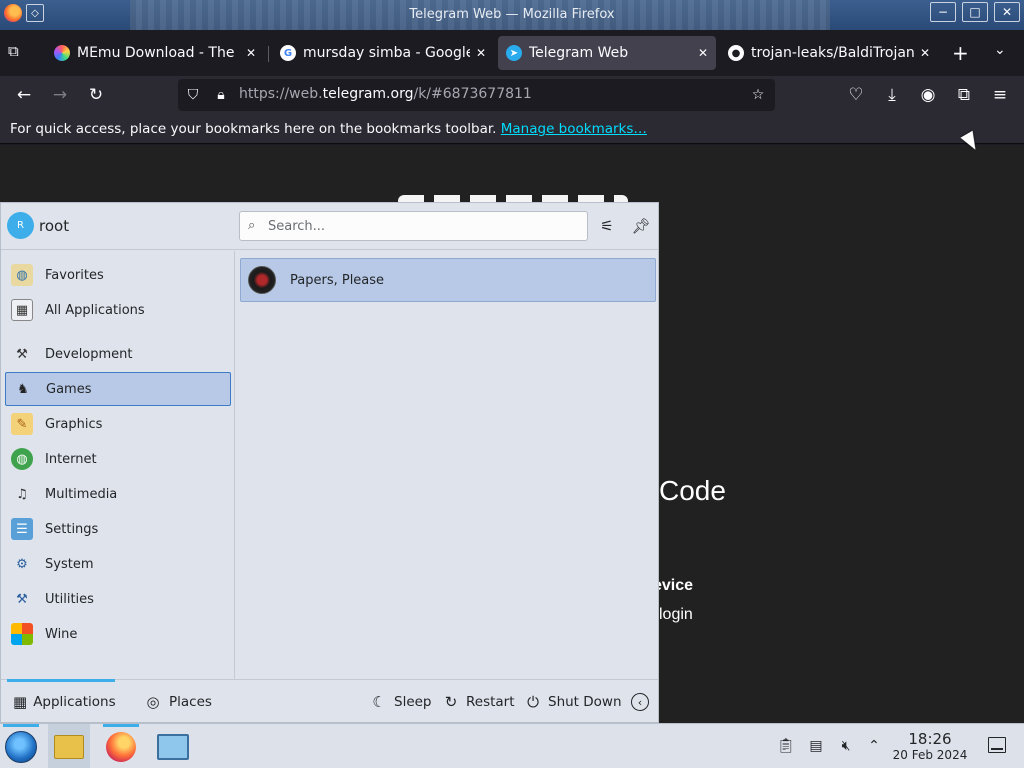 The image size is (1024, 768). What do you see at coordinates (118, 424) in the screenshot?
I see `category-graphics: ✎ Graphics` at bounding box center [118, 424].